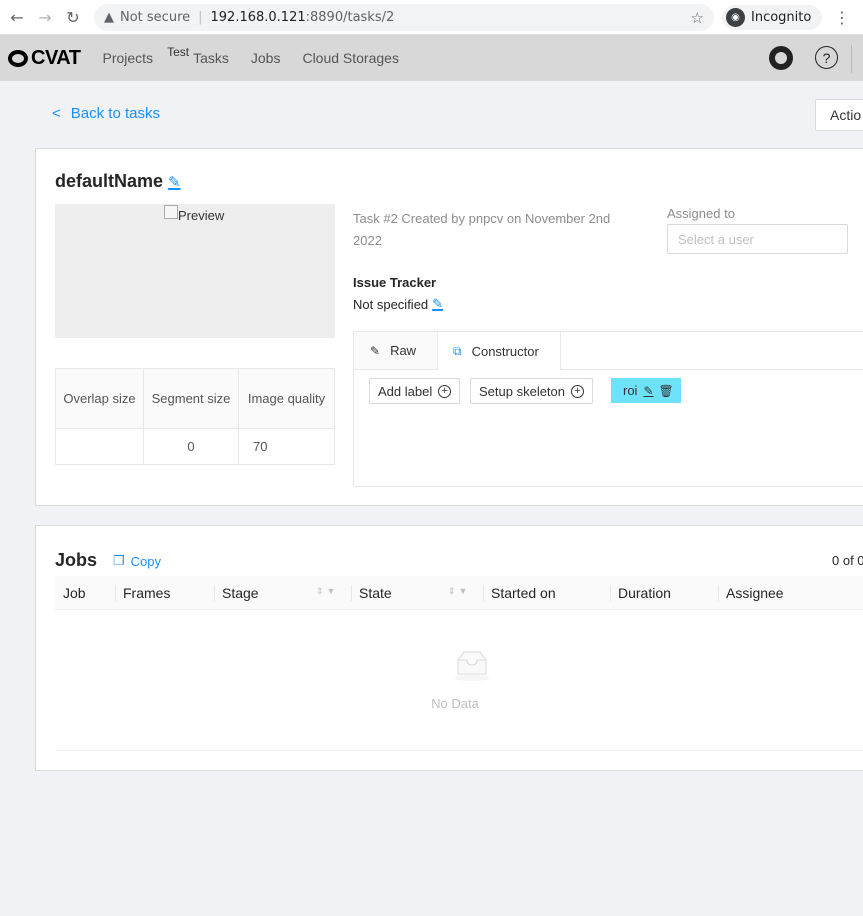  Describe the element at coordinates (350, 58) in the screenshot. I see `nav-cloud-storages: Cloud Storages` at that location.